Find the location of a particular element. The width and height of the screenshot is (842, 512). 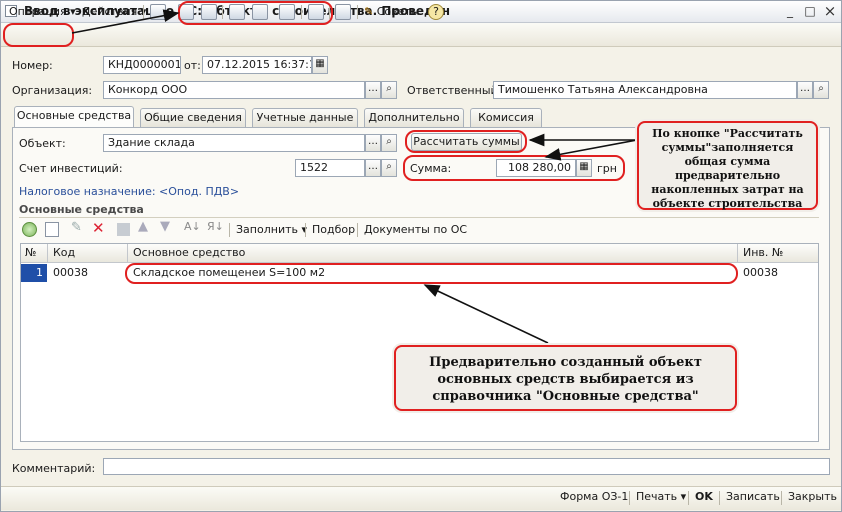

copy-row-icon is located at coordinates (52, 229).